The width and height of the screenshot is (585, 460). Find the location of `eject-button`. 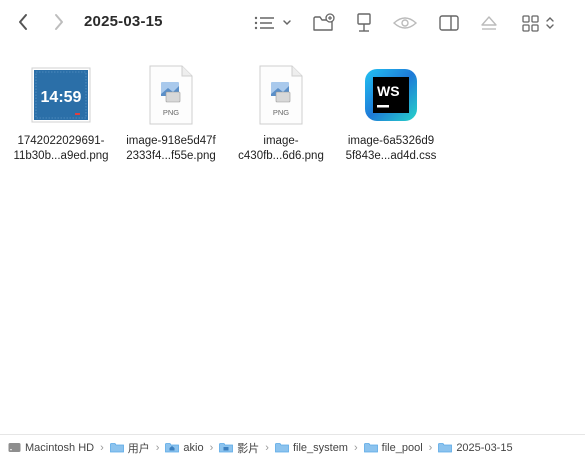

eject-button is located at coordinates (489, 23).